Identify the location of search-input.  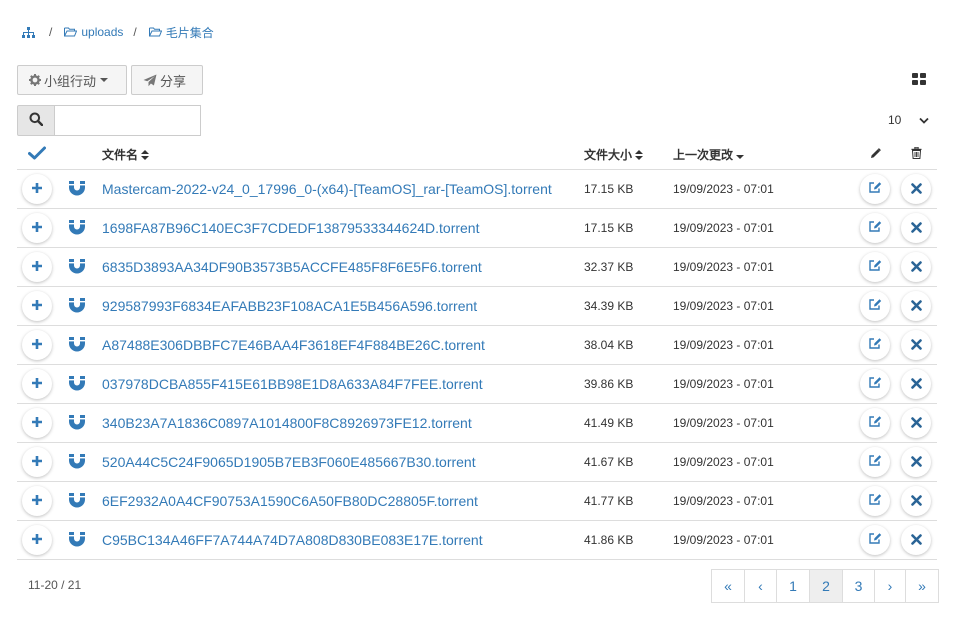
(128, 120).